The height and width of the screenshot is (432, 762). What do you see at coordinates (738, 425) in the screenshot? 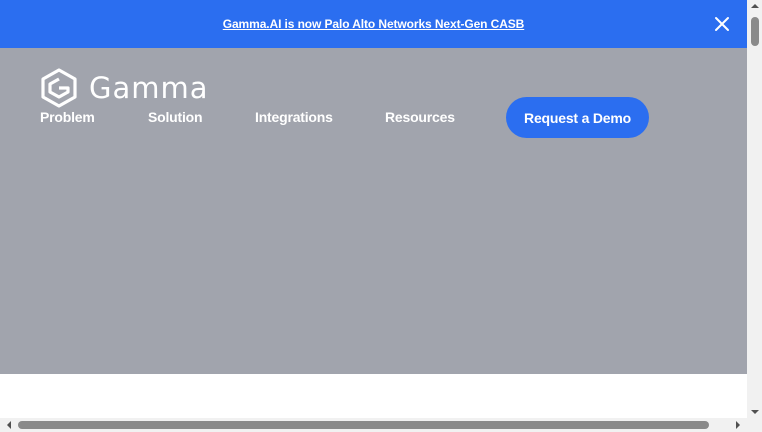
I see `scroll-right-arrow-icon` at bounding box center [738, 425].